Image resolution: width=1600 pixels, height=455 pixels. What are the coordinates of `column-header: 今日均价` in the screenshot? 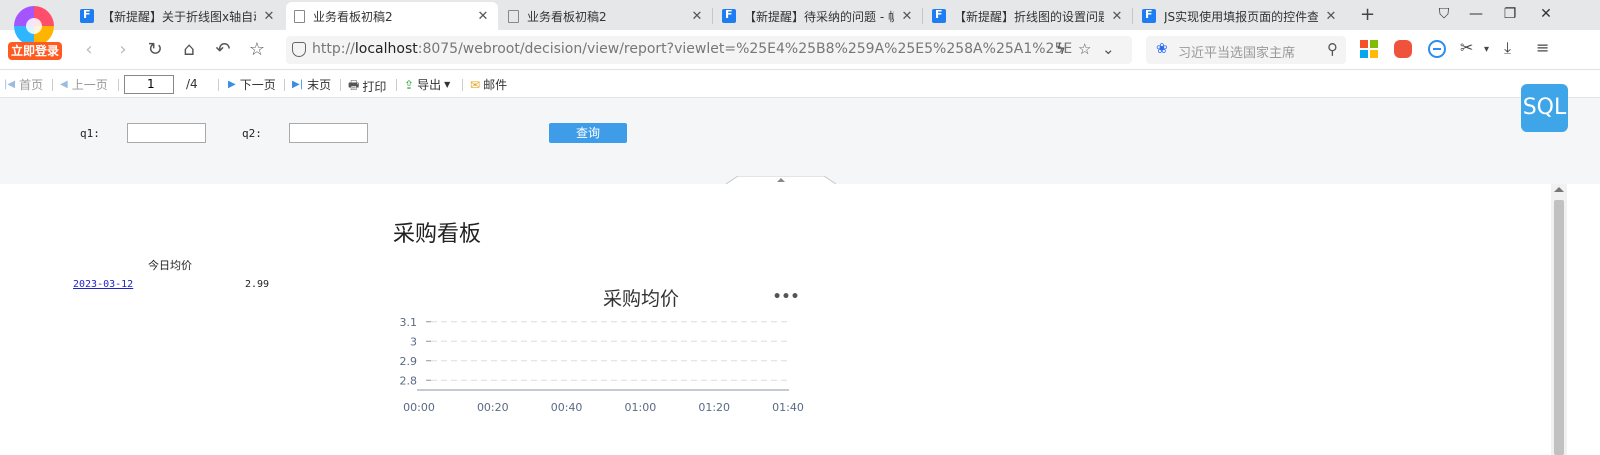 It's located at (170, 265).